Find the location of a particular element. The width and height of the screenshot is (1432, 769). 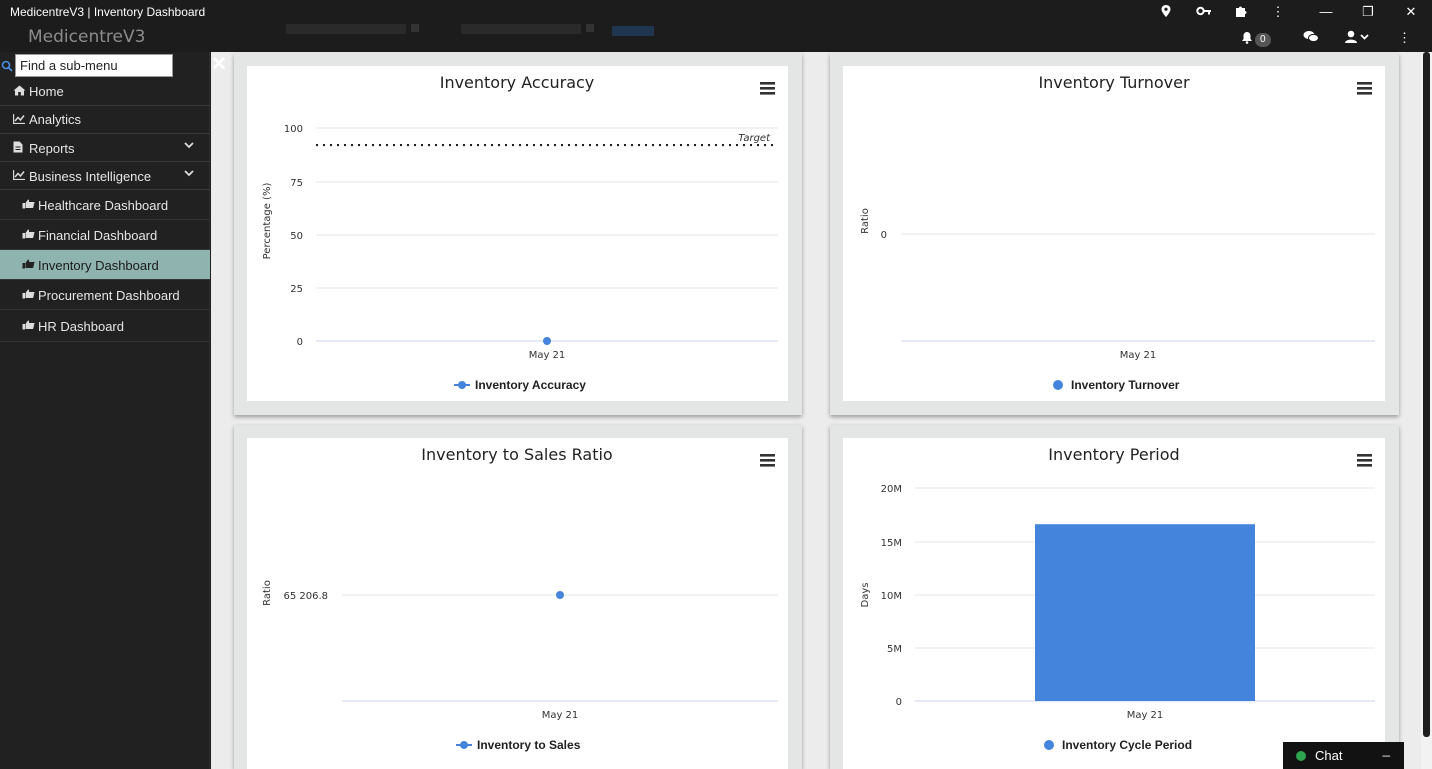

brand-name: MedicentreV3 is located at coordinates (87, 37).